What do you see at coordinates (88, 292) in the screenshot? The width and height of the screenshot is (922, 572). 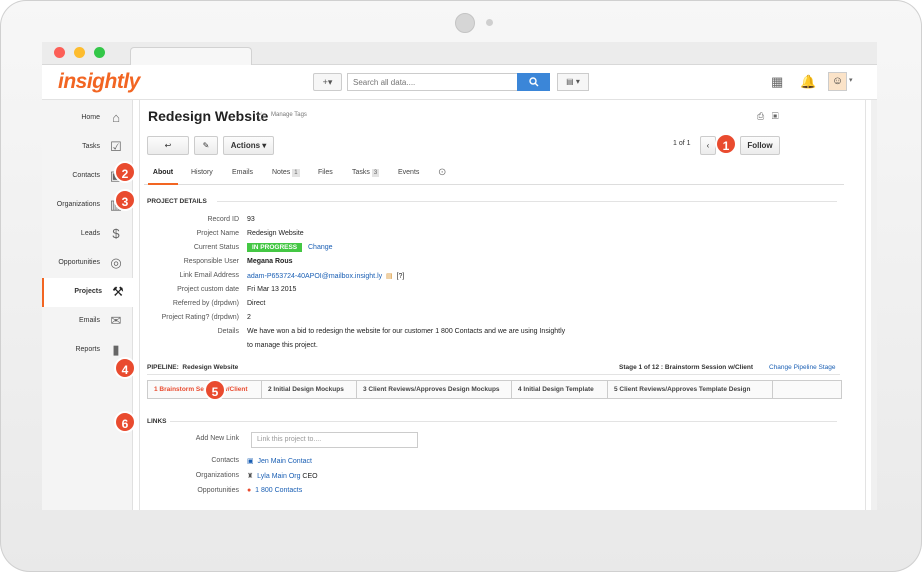 I see `sidebar-item-projects: Projects ⚒` at bounding box center [88, 292].